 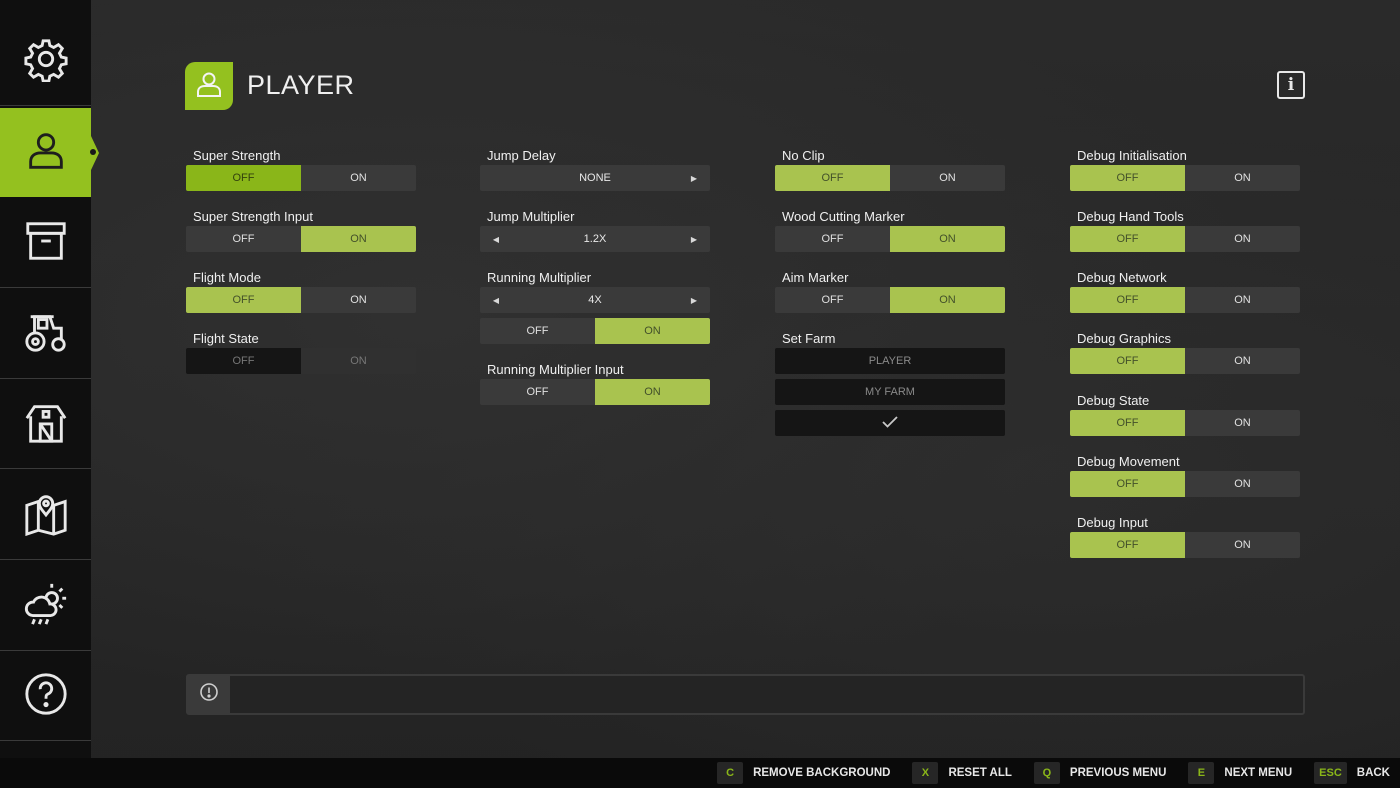 What do you see at coordinates (227, 277) in the screenshot?
I see `flight-mode-label: Flight Mode` at bounding box center [227, 277].